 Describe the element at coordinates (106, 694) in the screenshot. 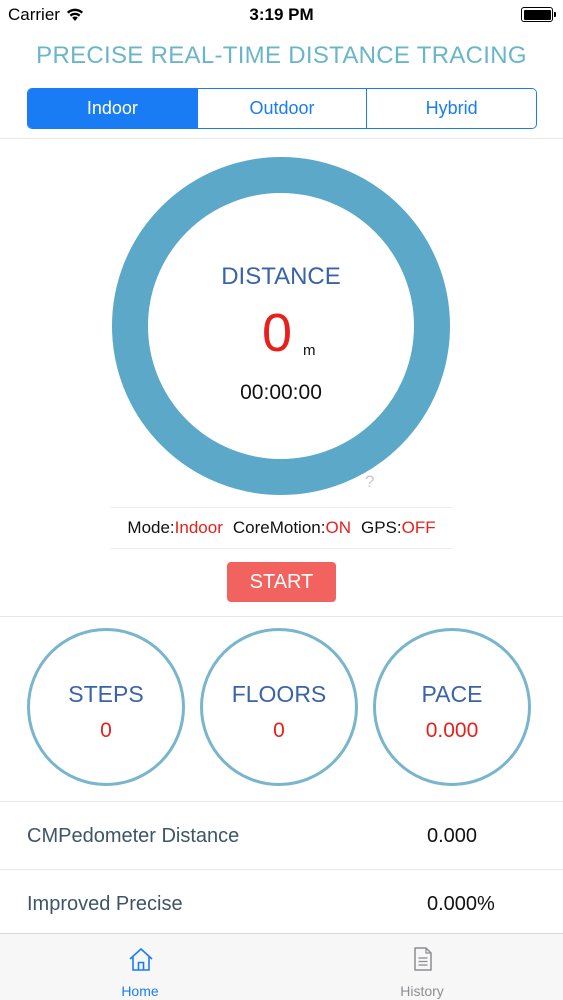

I see `steps-label: STEPS` at that location.